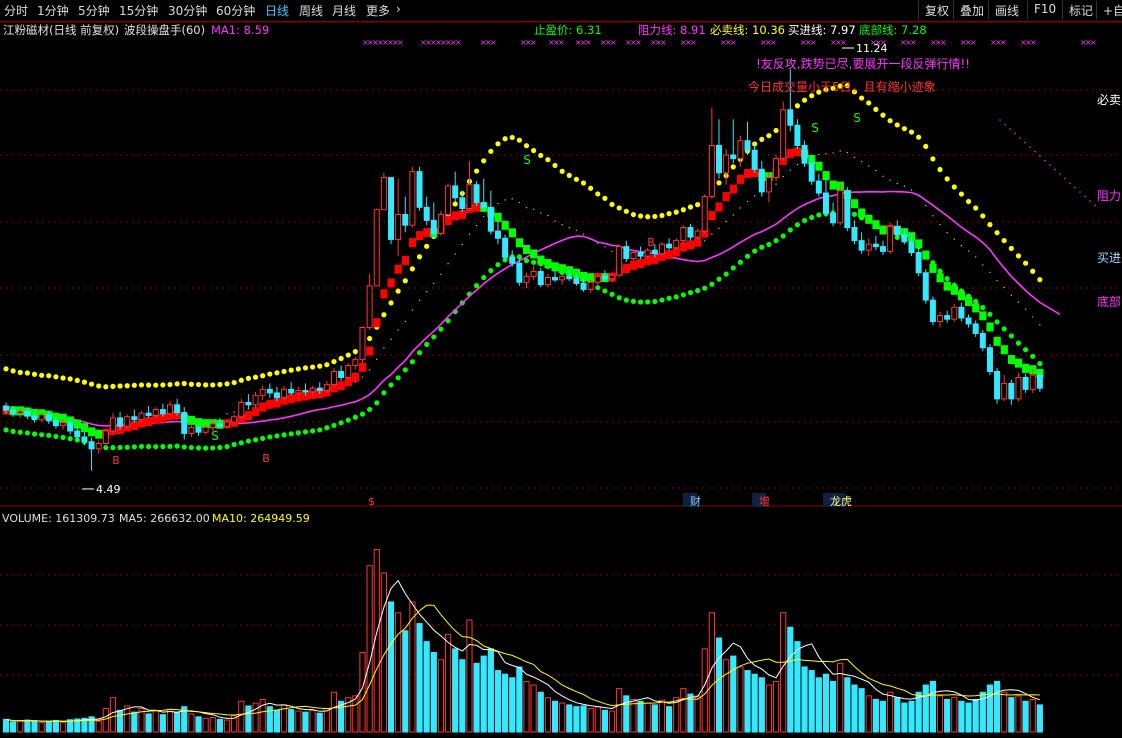 This screenshot has height=738, width=1122. What do you see at coordinates (872, 48) in the screenshot?
I see `high-price-label: 11.24` at bounding box center [872, 48].